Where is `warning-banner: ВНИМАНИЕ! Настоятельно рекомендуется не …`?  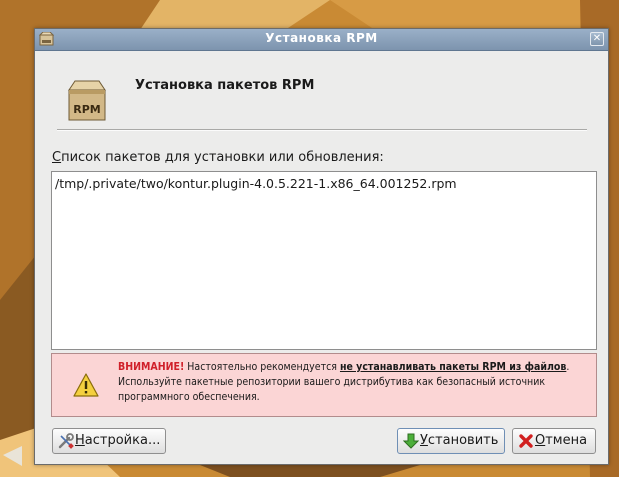
warning-banner: ВНИМАНИЕ! Настоятельно рекомендуется не … is located at coordinates (324, 385).